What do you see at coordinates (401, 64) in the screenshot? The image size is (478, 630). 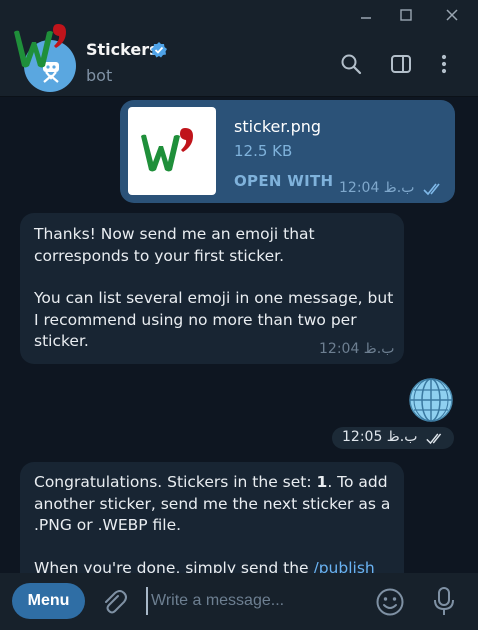 I see `sidebar-toggle-icon` at bounding box center [401, 64].